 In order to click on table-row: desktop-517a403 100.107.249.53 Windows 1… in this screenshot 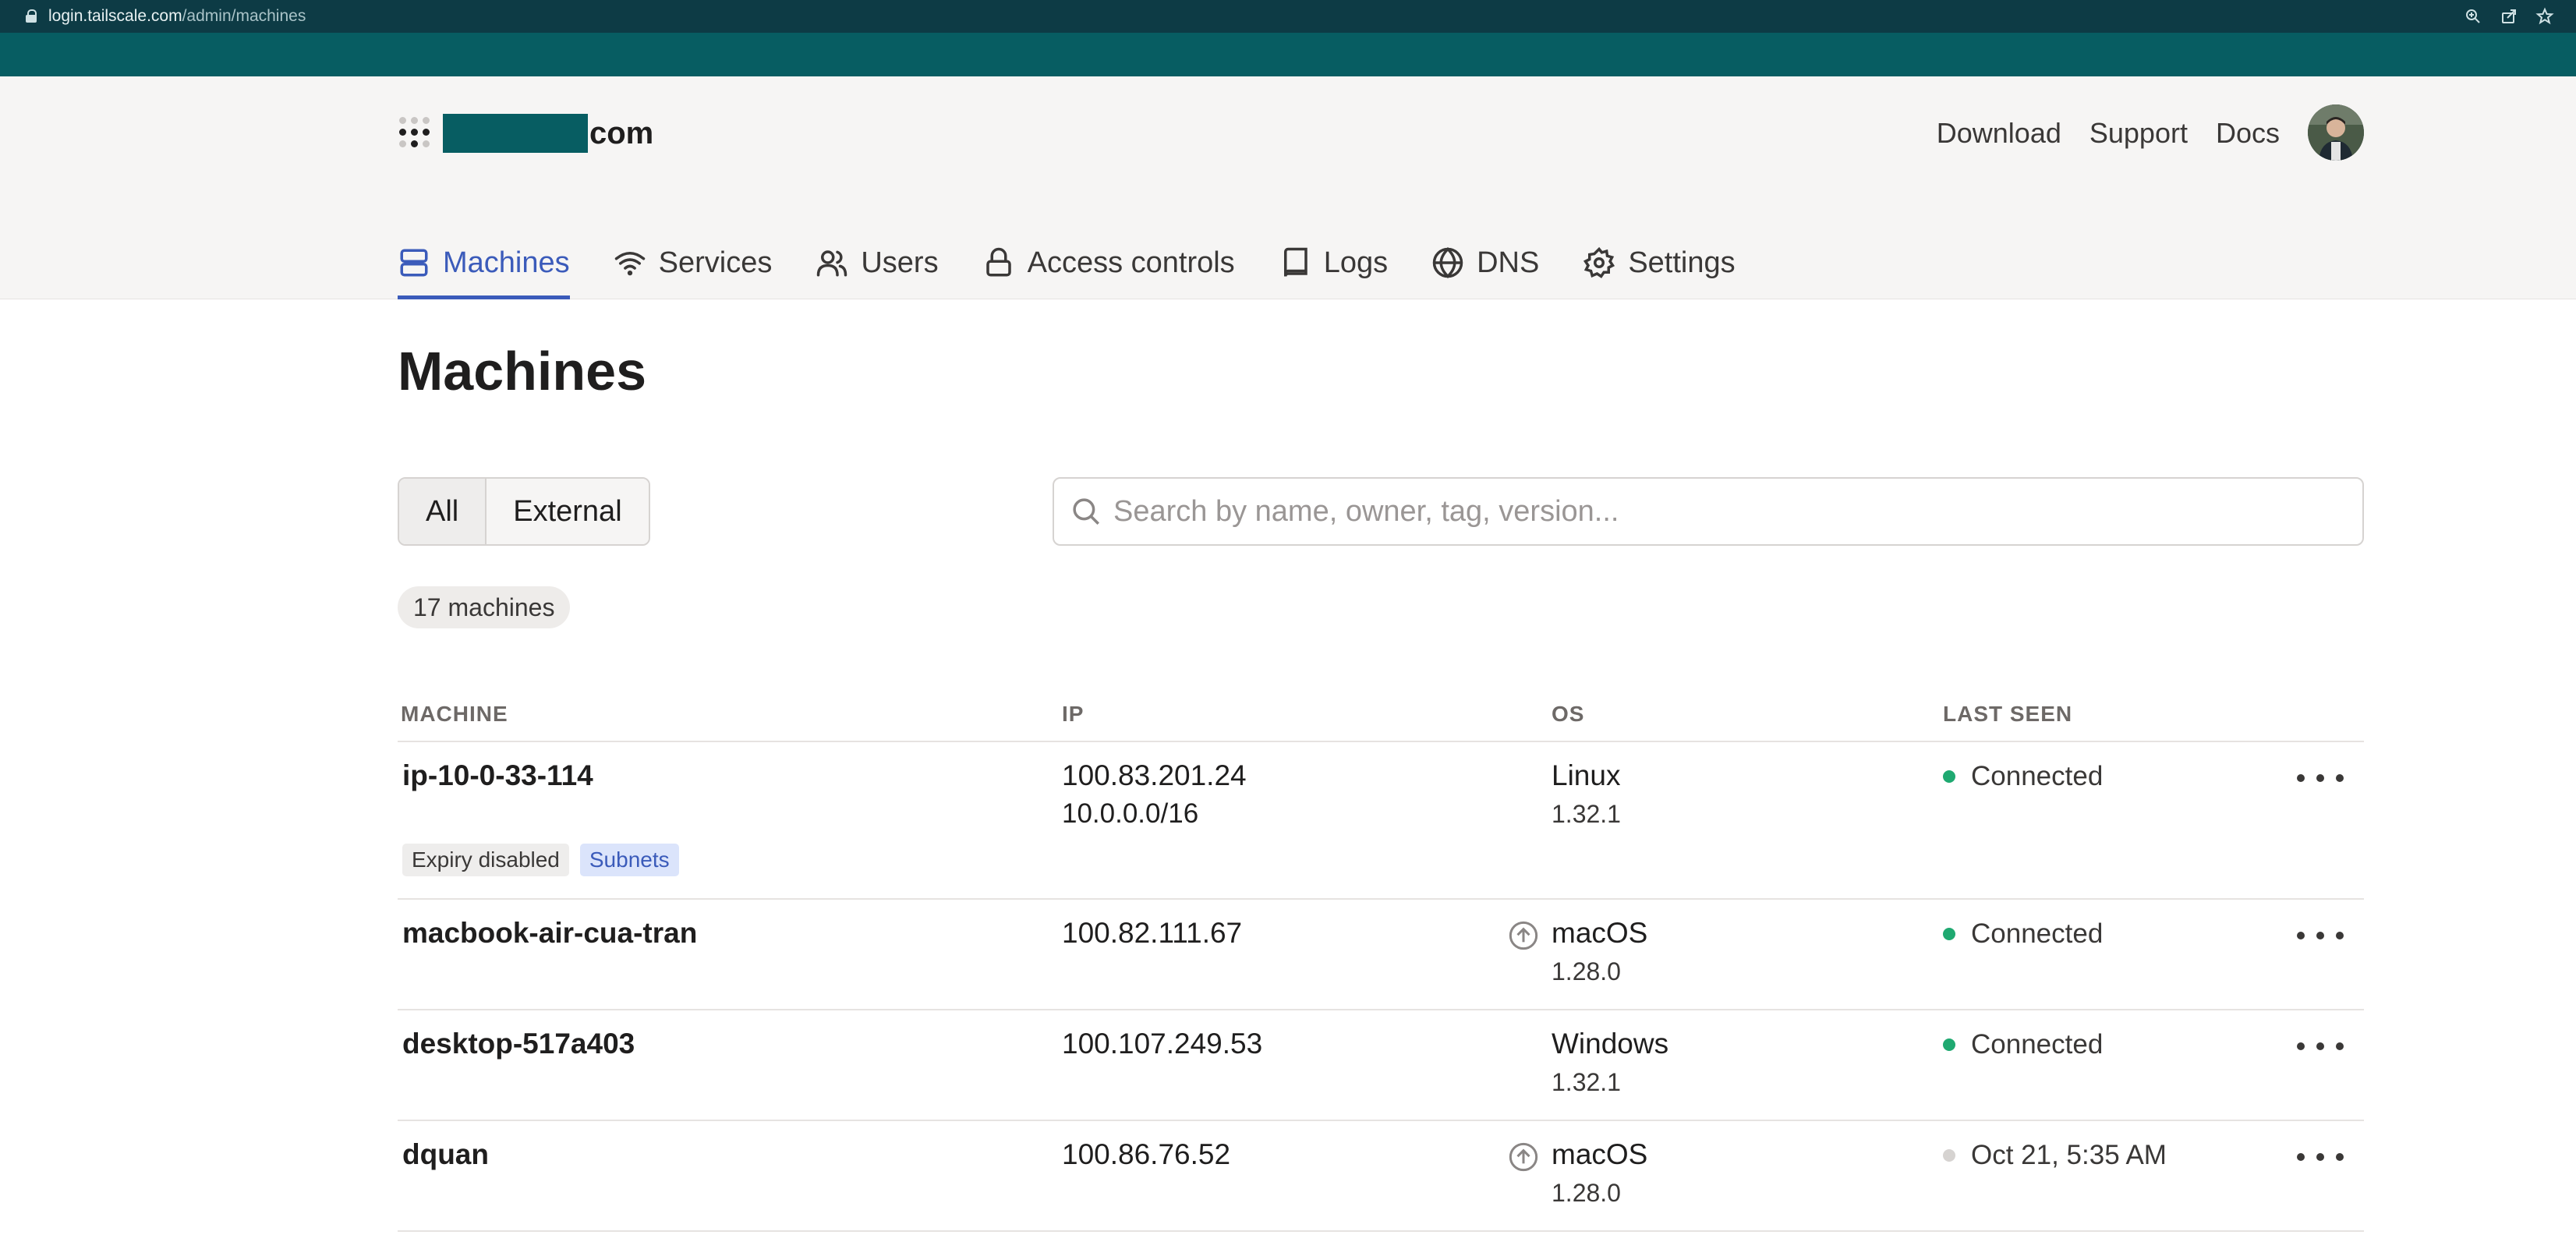, I will do `click(1381, 1065)`.